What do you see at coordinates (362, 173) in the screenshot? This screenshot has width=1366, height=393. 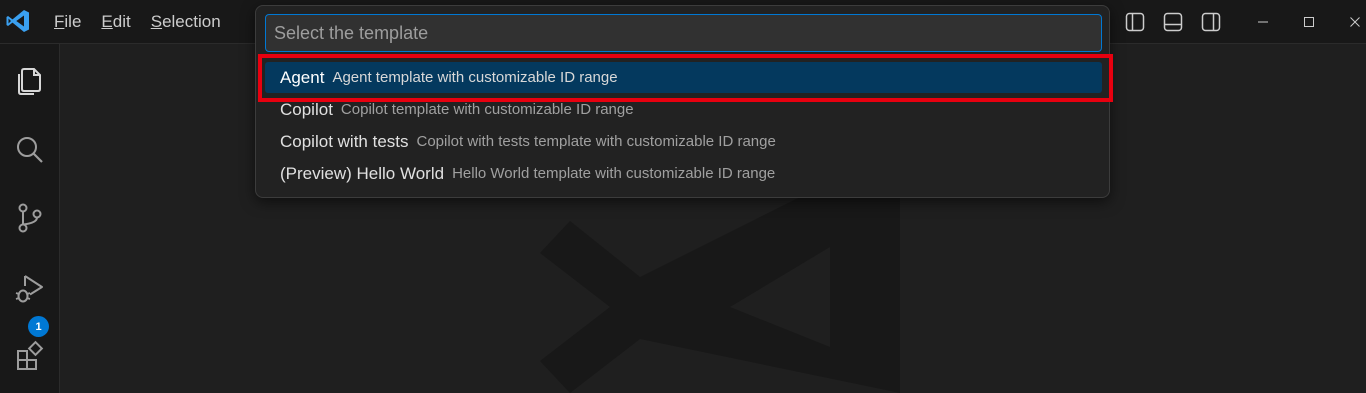 I see `option-label: (Preview) Hello World` at bounding box center [362, 173].